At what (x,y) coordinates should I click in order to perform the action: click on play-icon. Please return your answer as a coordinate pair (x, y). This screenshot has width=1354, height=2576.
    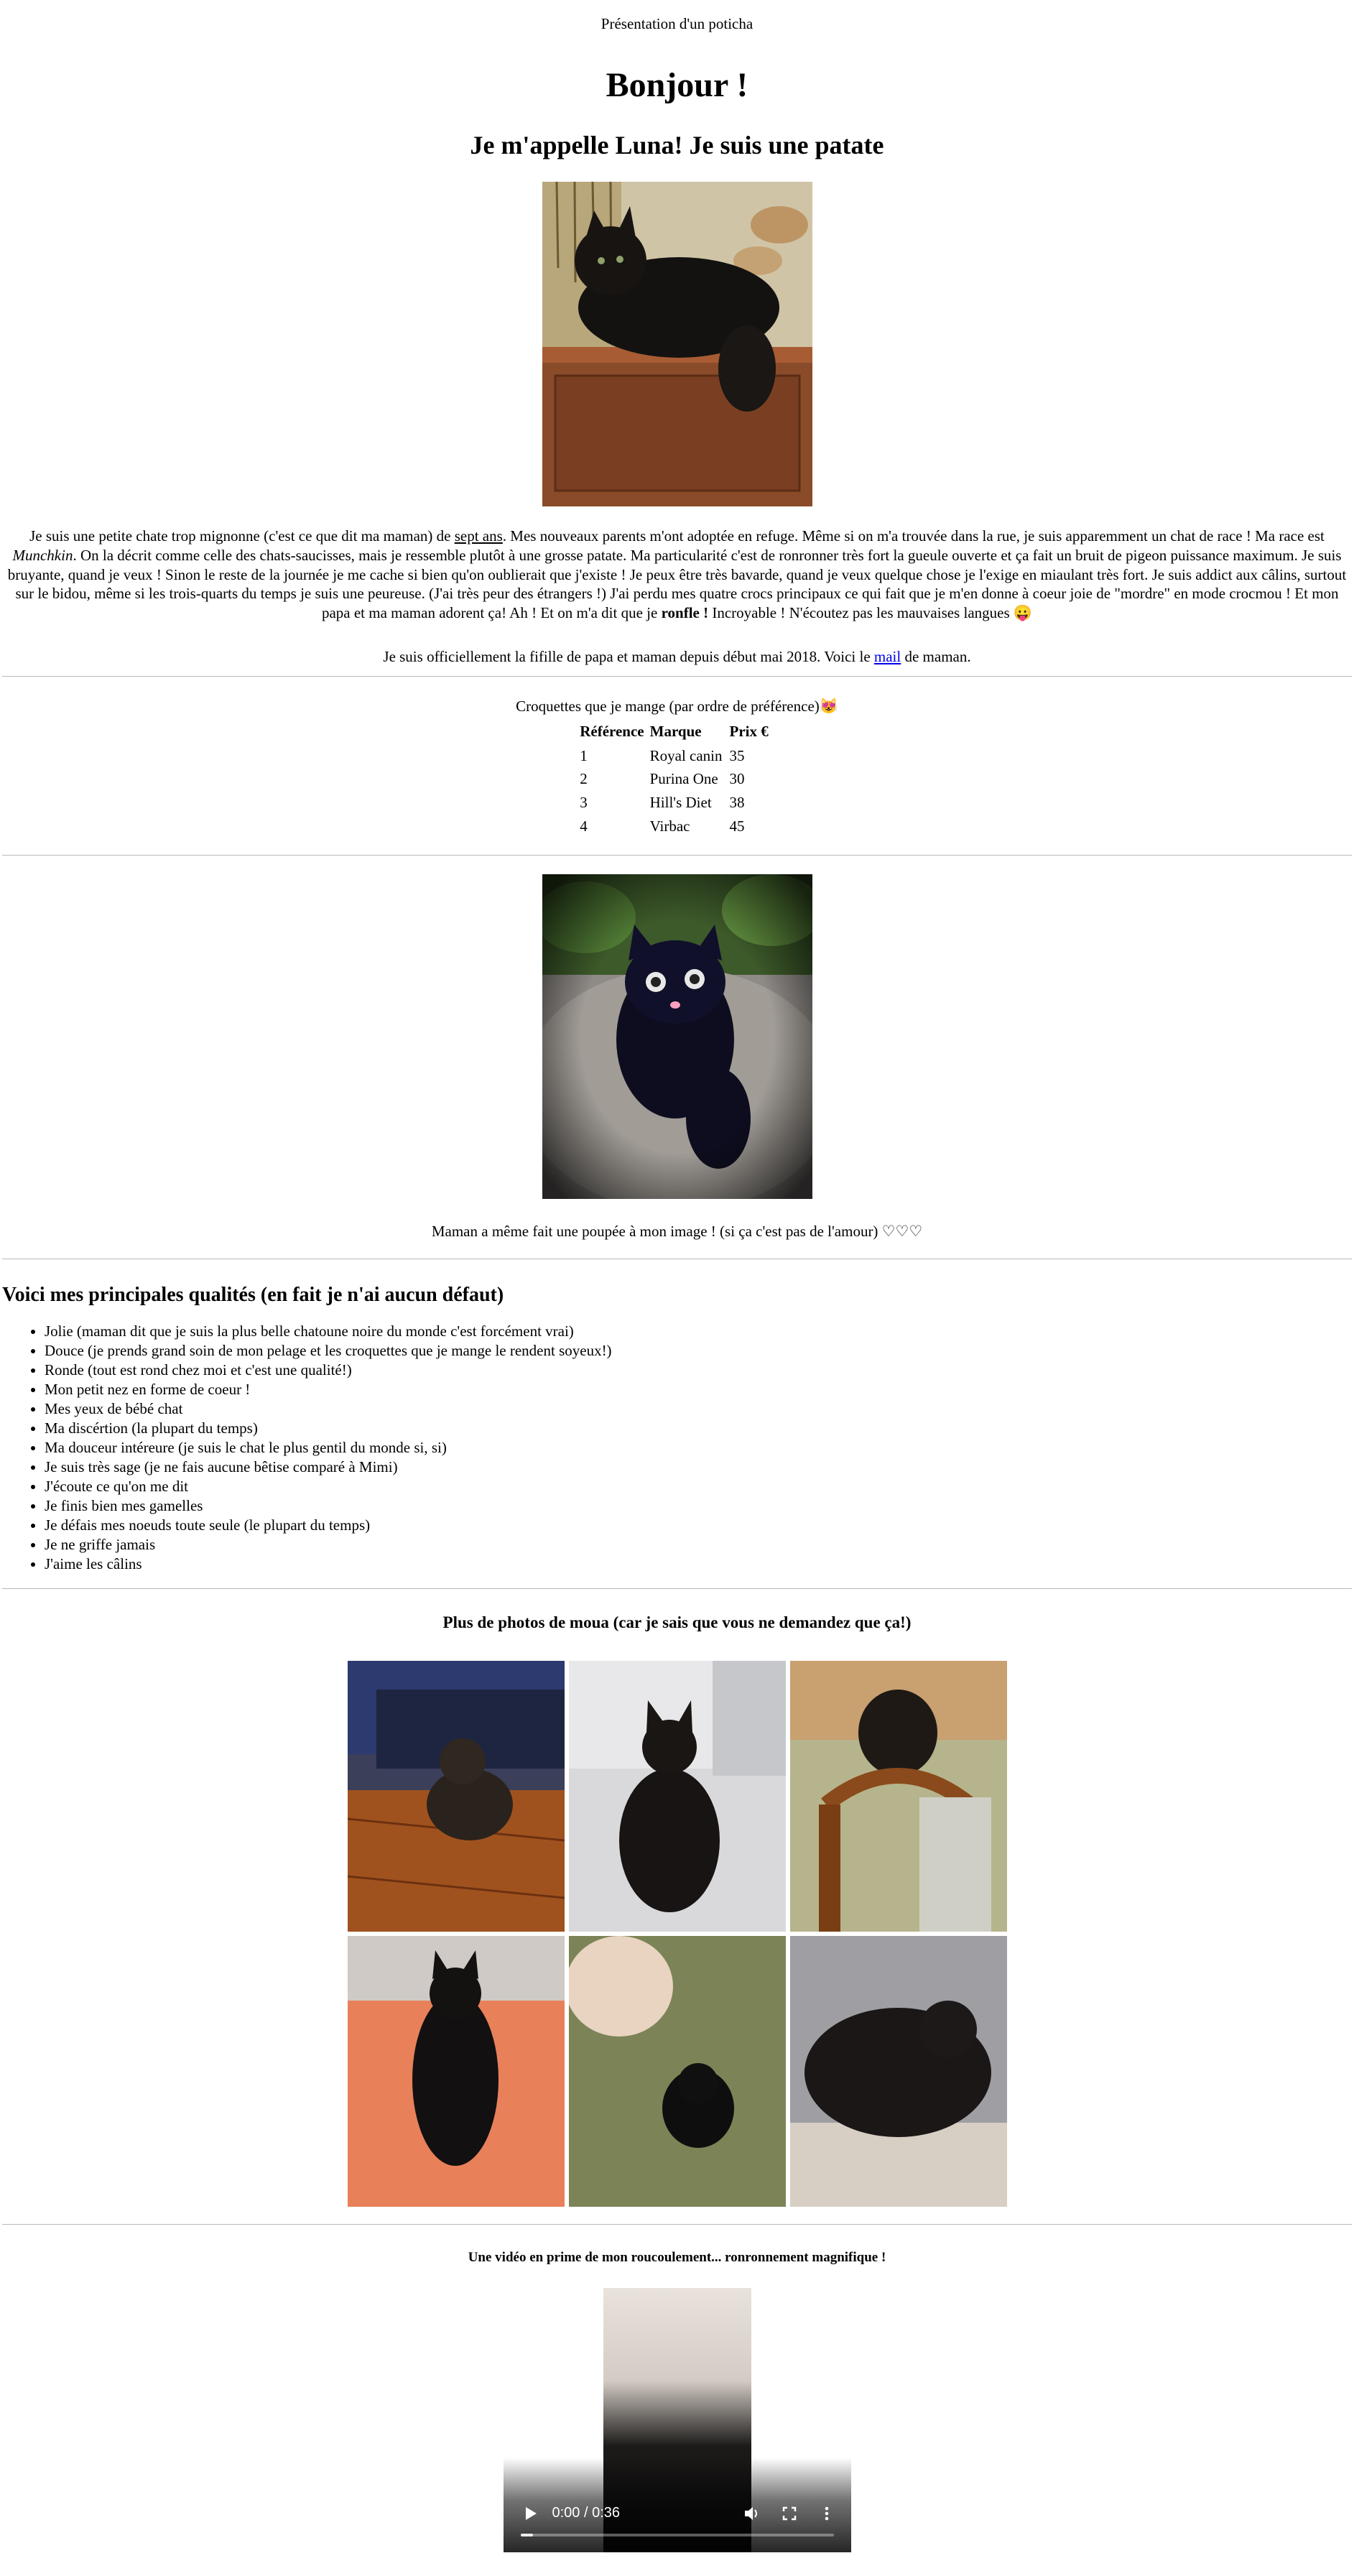
    Looking at the image, I should click on (530, 2513).